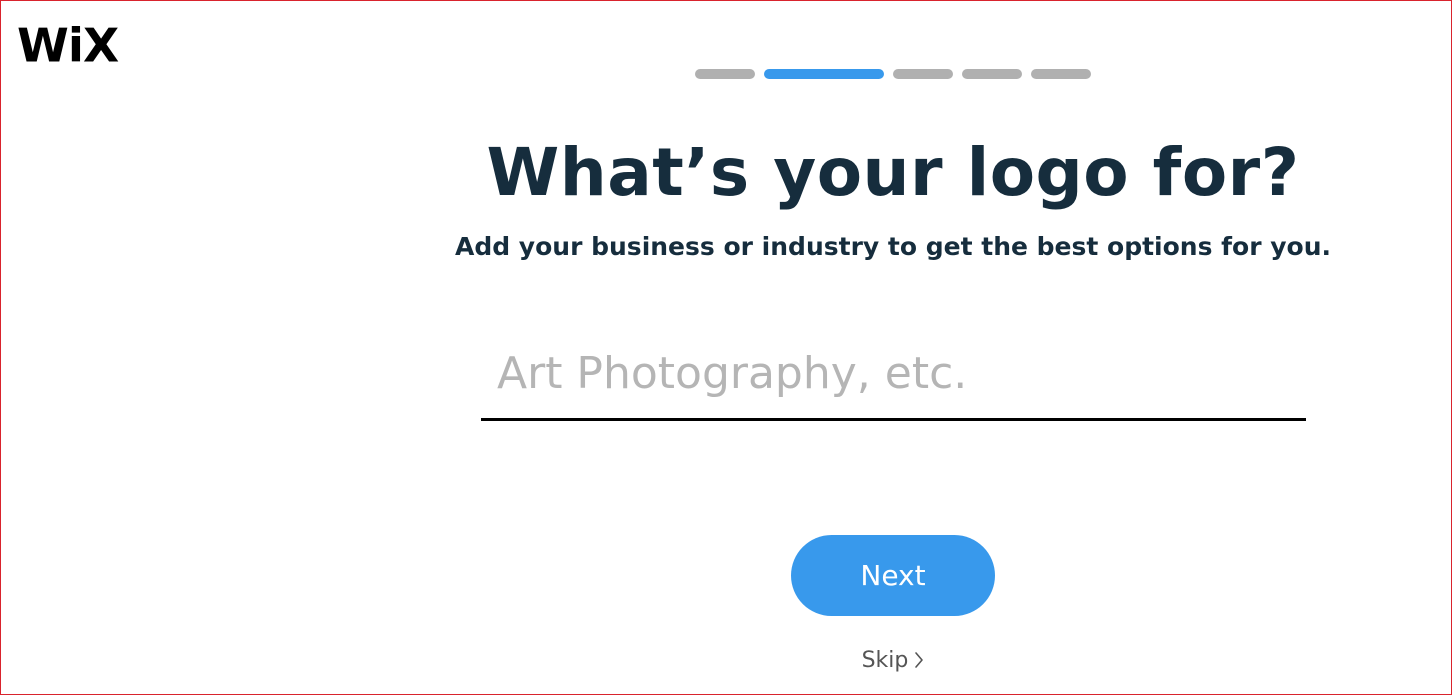 The height and width of the screenshot is (695, 1452). I want to click on business-industry-input, so click(892, 373).